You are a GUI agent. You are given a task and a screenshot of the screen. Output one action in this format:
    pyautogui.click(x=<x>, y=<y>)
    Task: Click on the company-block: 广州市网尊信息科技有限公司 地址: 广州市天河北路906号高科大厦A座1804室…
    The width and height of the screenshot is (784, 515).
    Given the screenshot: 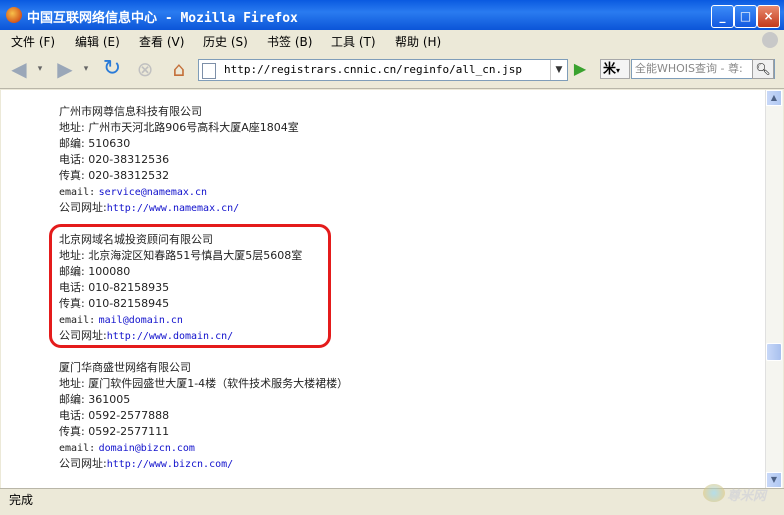 What is the action you would take?
    pyautogui.click(x=179, y=160)
    